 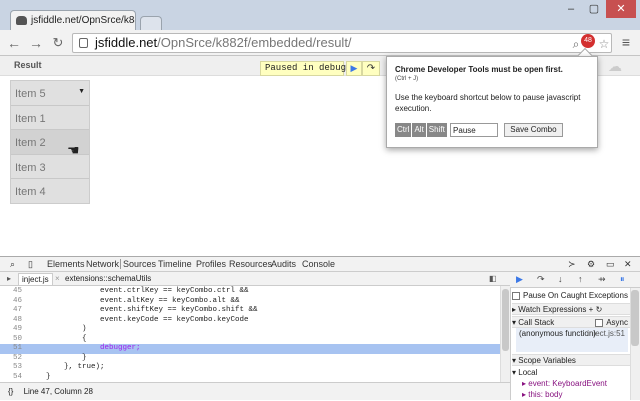 What do you see at coordinates (28, 65) in the screenshot?
I see `result-label: Result` at bounding box center [28, 65].